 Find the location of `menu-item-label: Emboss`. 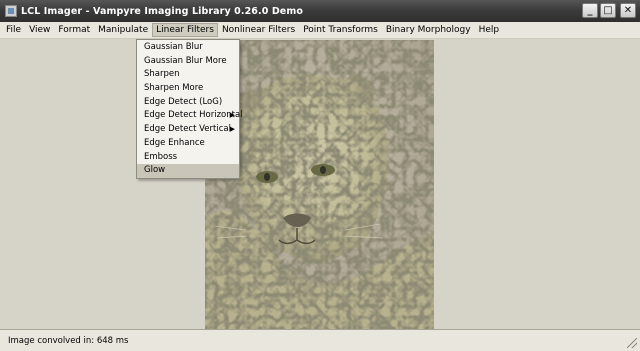

menu-item-label: Emboss is located at coordinates (161, 156).